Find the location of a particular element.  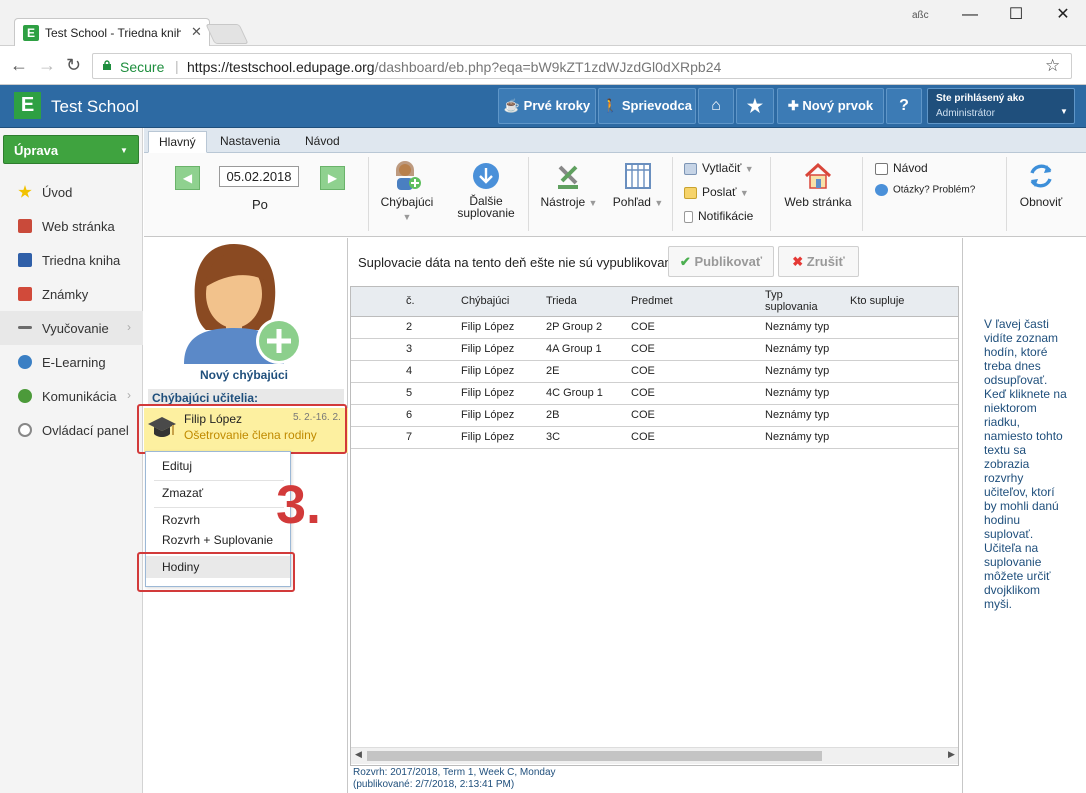

edit-mode-button: Úprava ▼ is located at coordinates (71, 149).